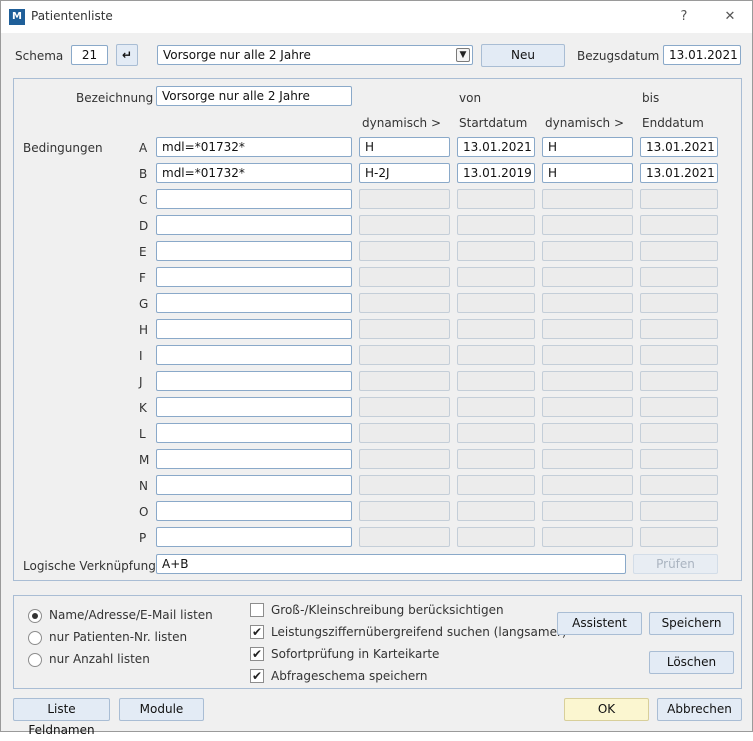 This screenshot has height=741, width=753. What do you see at coordinates (730, 17) in the screenshot?
I see `close-button: ✕` at bounding box center [730, 17].